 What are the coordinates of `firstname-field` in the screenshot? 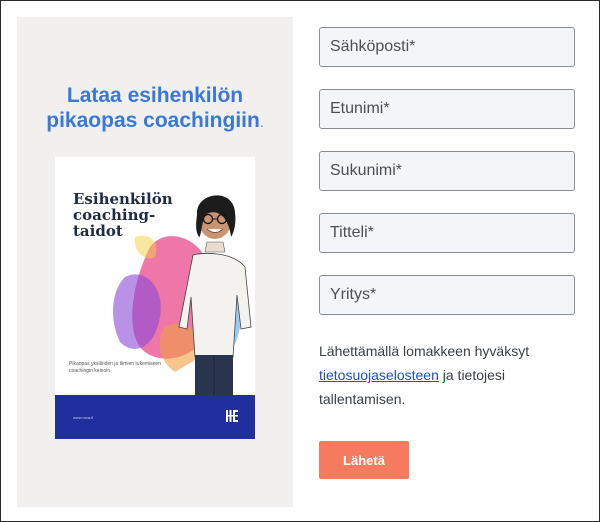 It's located at (447, 109).